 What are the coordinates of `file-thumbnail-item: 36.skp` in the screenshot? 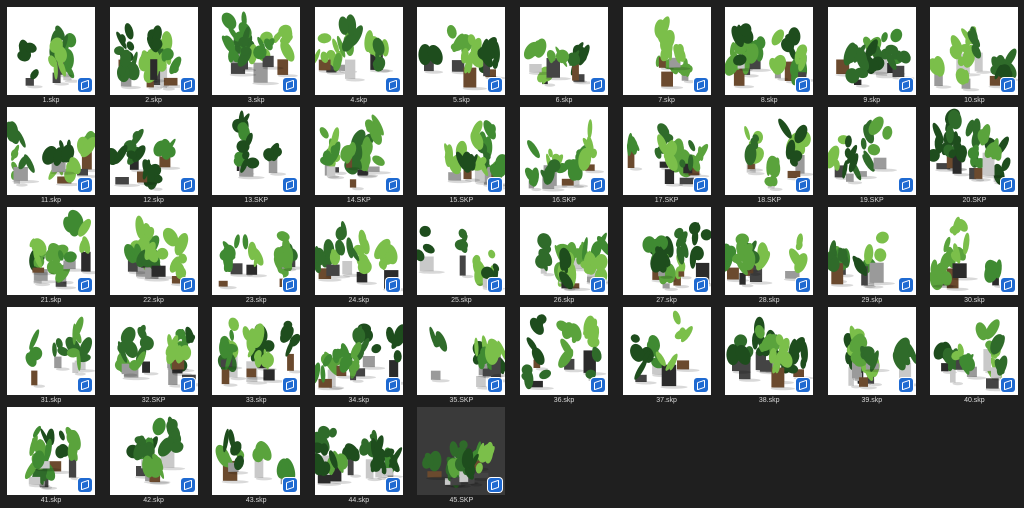 It's located at (564, 356).